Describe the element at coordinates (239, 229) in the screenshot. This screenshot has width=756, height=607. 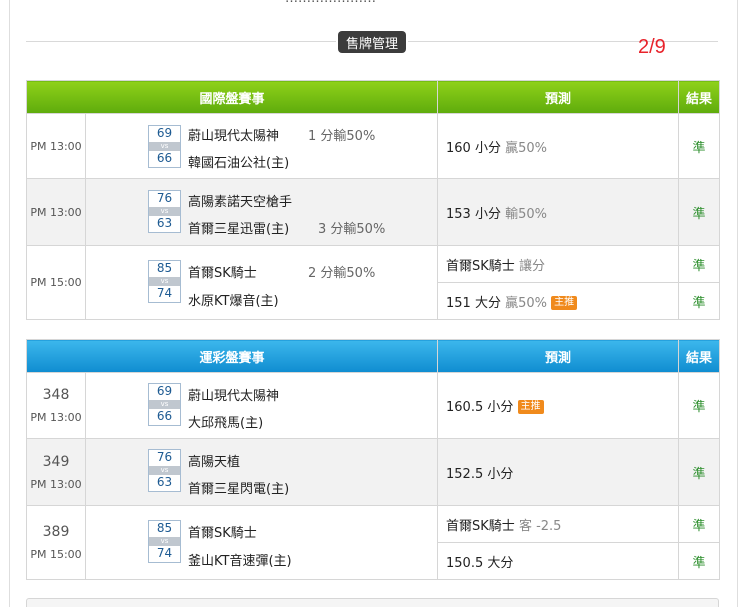
I see `team-home: 首爾三星迅雷(主)` at that location.